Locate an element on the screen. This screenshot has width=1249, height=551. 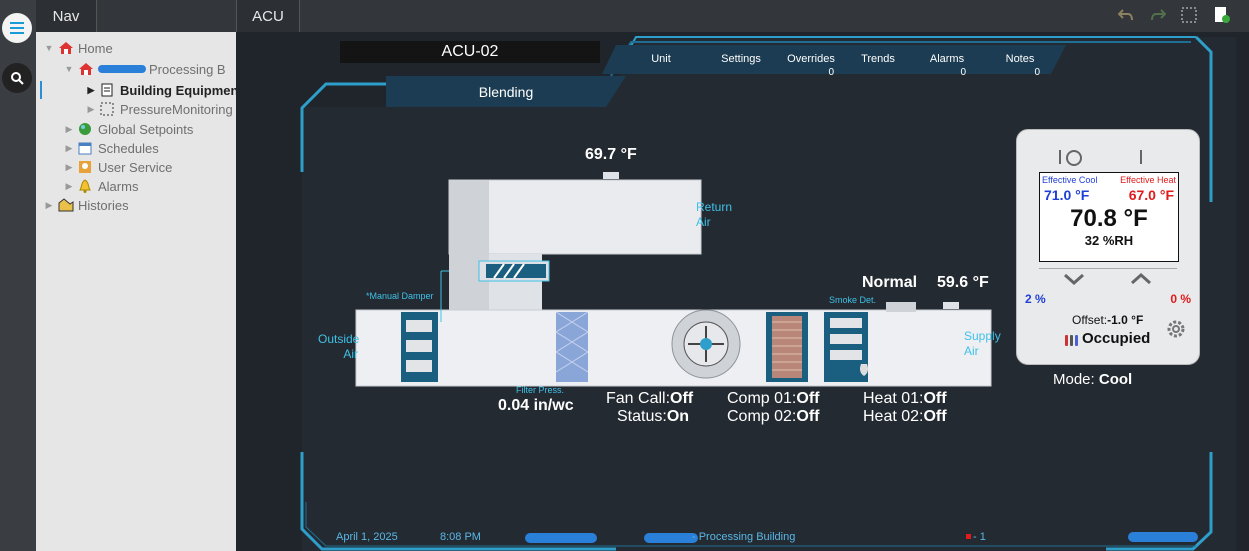
tree-item-schedules: ▶ Schedules is located at coordinates (111, 148).